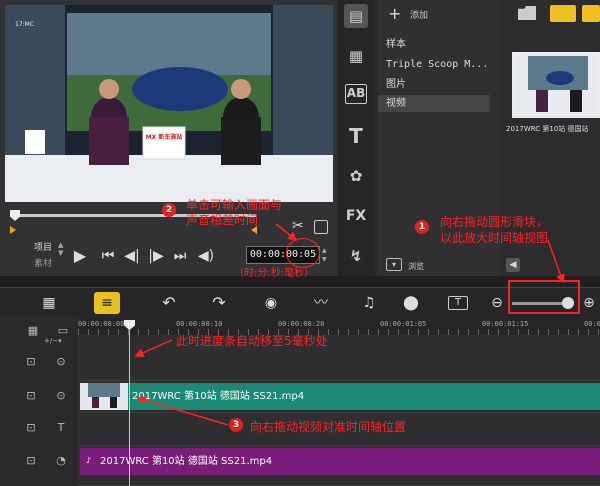 The height and width of the screenshot is (486, 600). Describe the element at coordinates (153, 348) in the screenshot. I see `arrow-to-playhead` at that location.